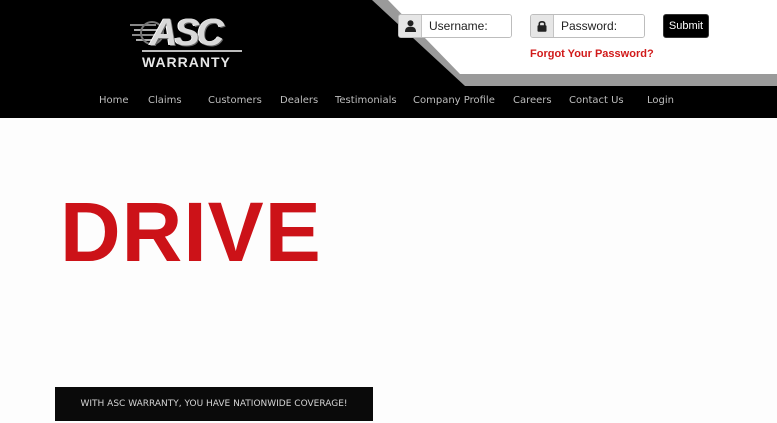 The width and height of the screenshot is (777, 423). I want to click on nav-item-login: Login, so click(660, 100).